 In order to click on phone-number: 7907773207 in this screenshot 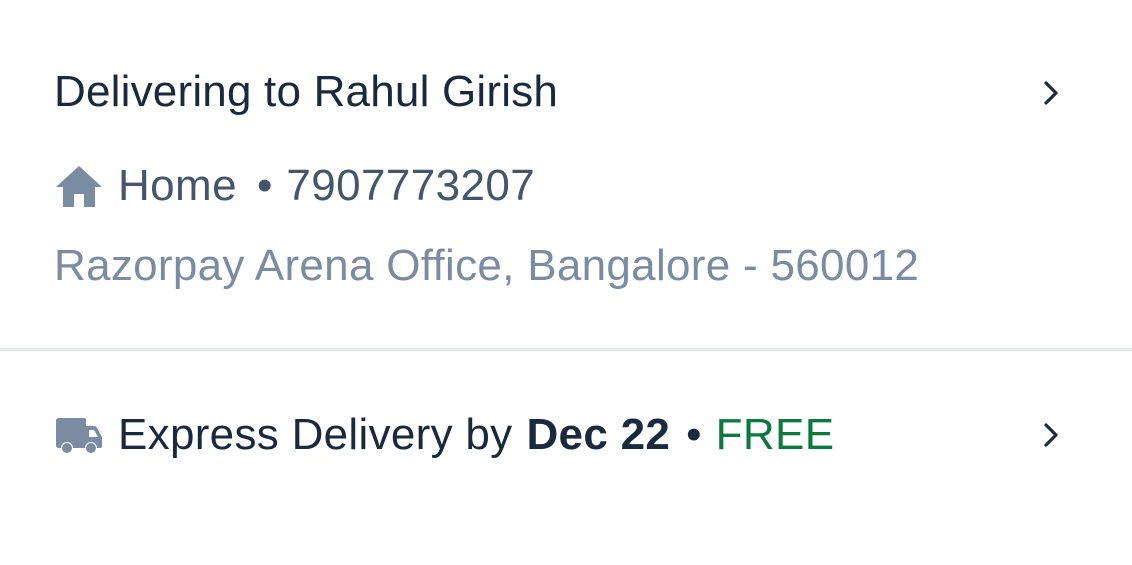, I will do `click(411, 185)`.